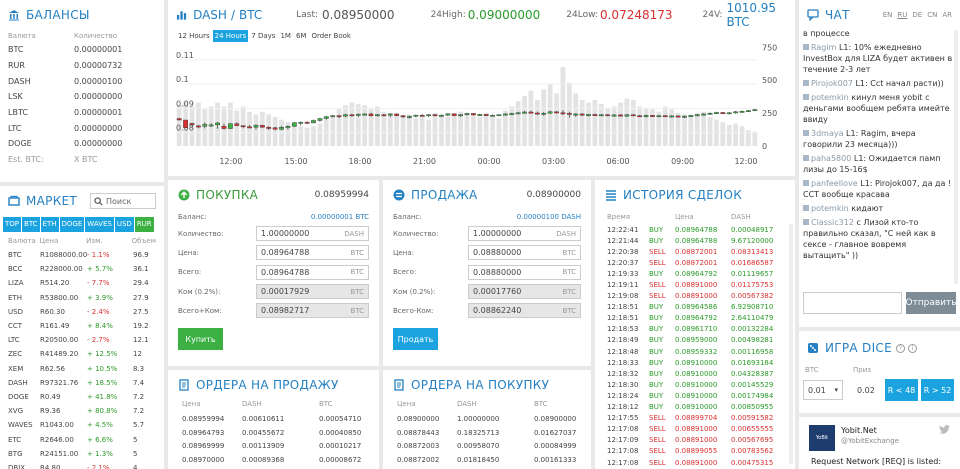 The image size is (960, 469). Describe the element at coordinates (230, 36) in the screenshot. I see `chart-tab: 24 Hours` at that location.